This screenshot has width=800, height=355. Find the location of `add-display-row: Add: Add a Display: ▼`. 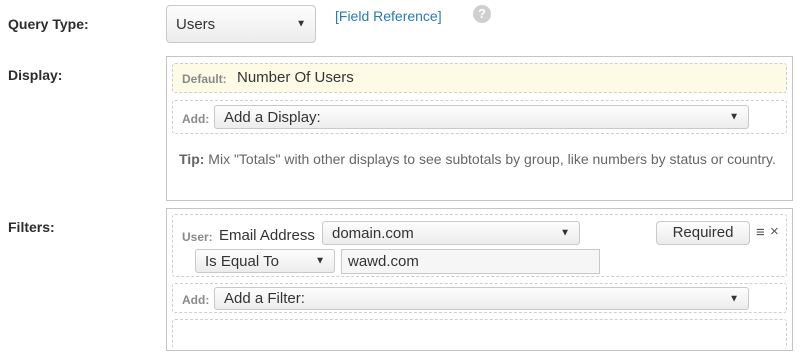

add-display-row: Add: Add a Display: ▼ is located at coordinates (479, 117).